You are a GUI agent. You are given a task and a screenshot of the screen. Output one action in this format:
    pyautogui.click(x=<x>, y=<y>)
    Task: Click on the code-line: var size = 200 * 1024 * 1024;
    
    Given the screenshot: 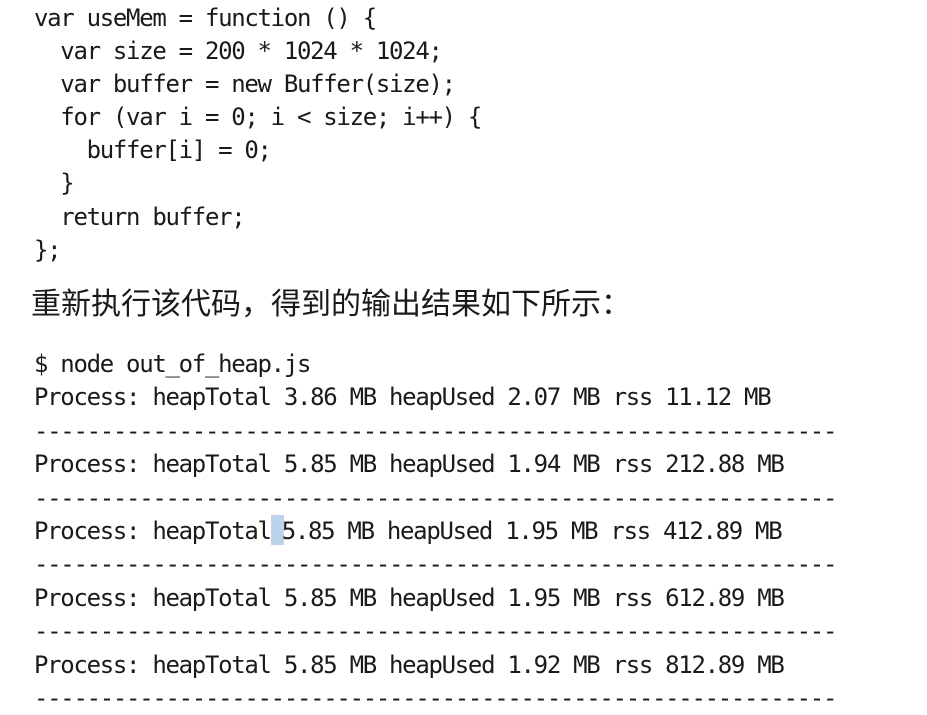 What is the action you would take?
    pyautogui.click(x=238, y=51)
    